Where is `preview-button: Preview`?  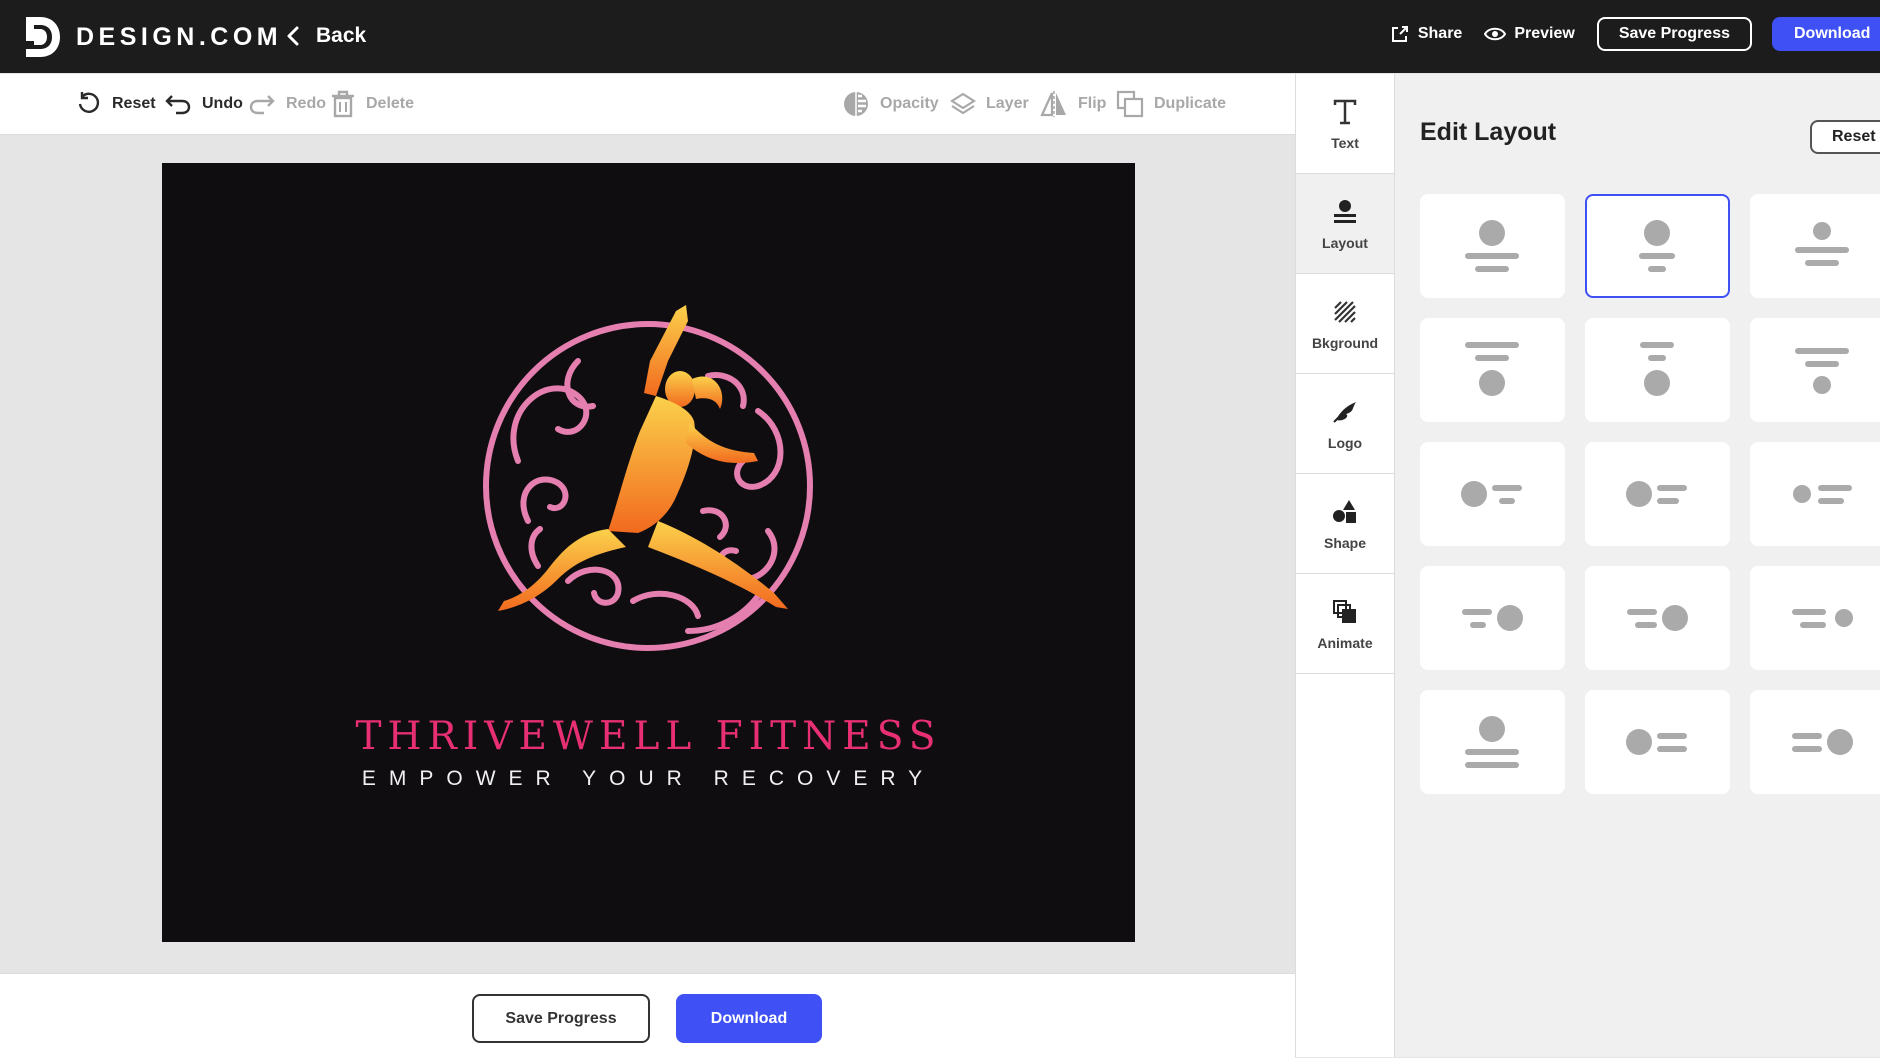
preview-button: Preview is located at coordinates (1529, 34).